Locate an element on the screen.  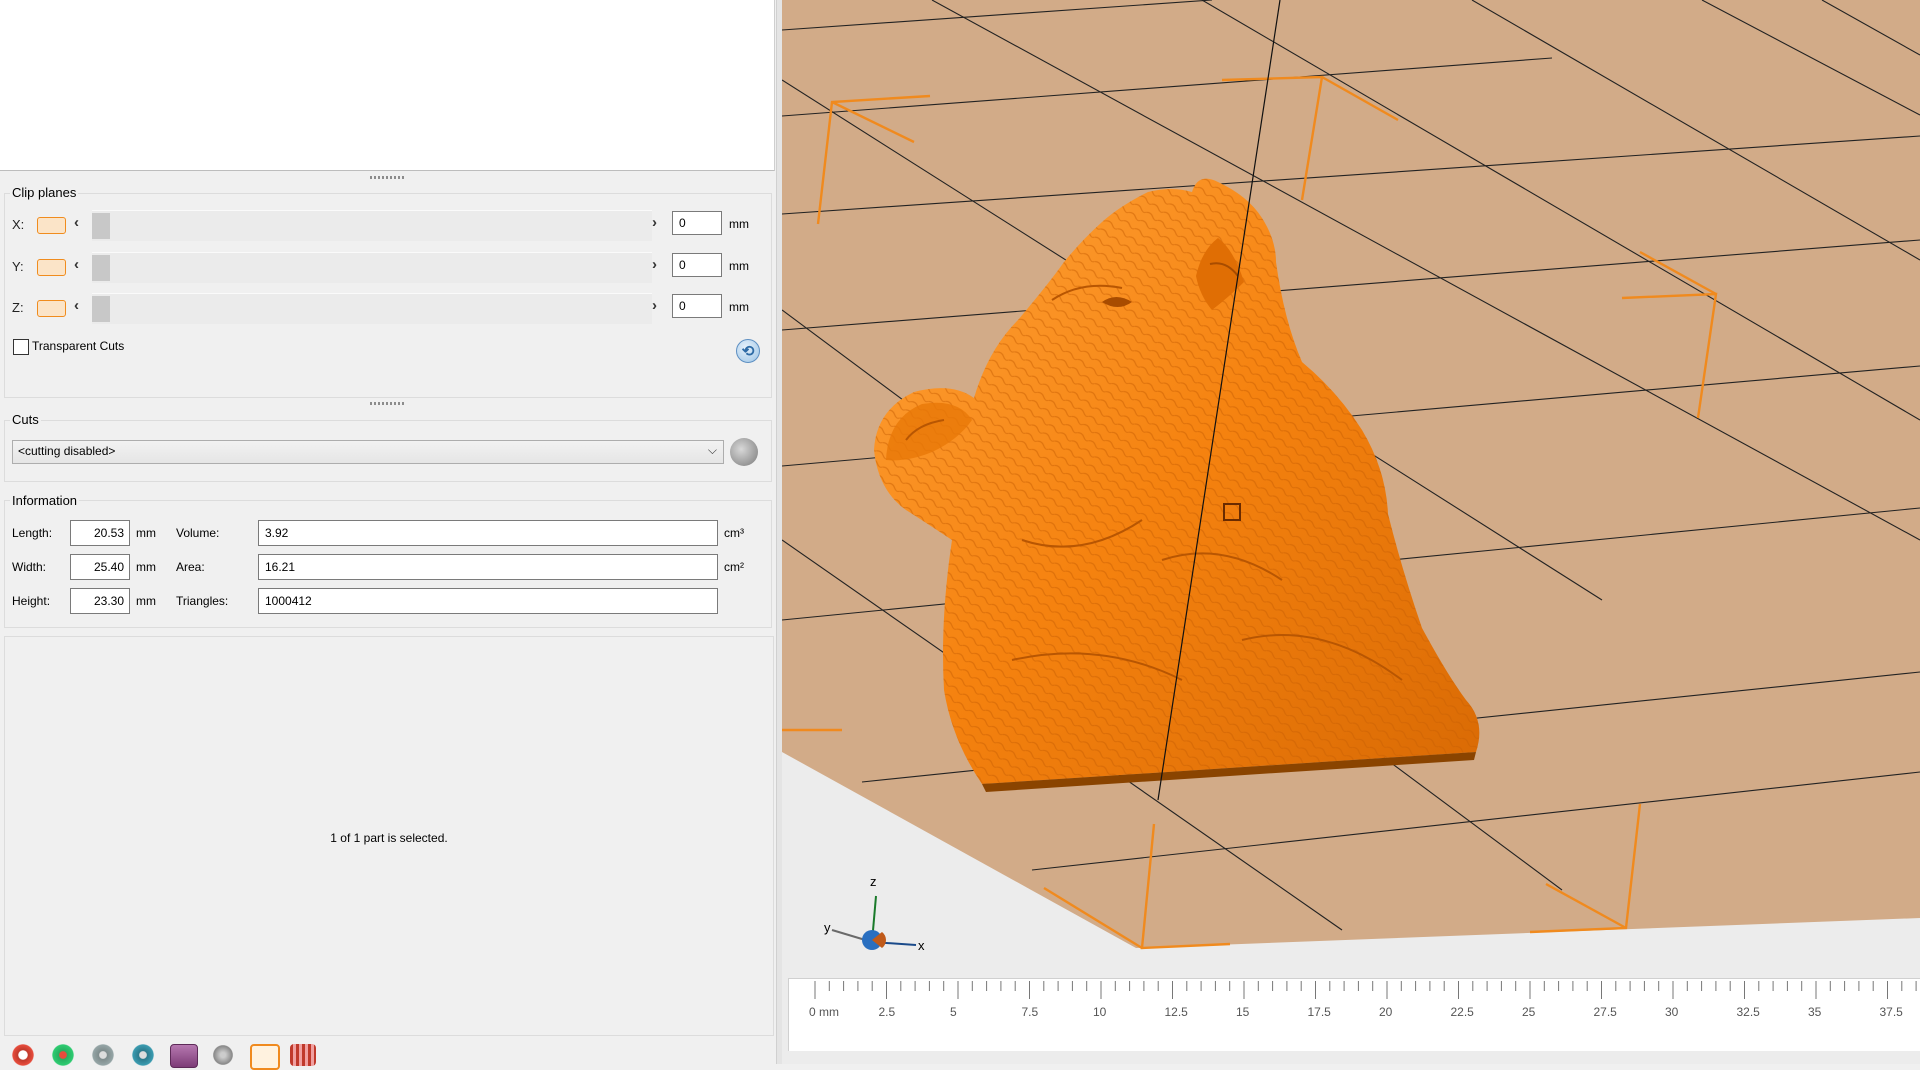
ruler-label: 17.5 is located at coordinates (1319, 1012).